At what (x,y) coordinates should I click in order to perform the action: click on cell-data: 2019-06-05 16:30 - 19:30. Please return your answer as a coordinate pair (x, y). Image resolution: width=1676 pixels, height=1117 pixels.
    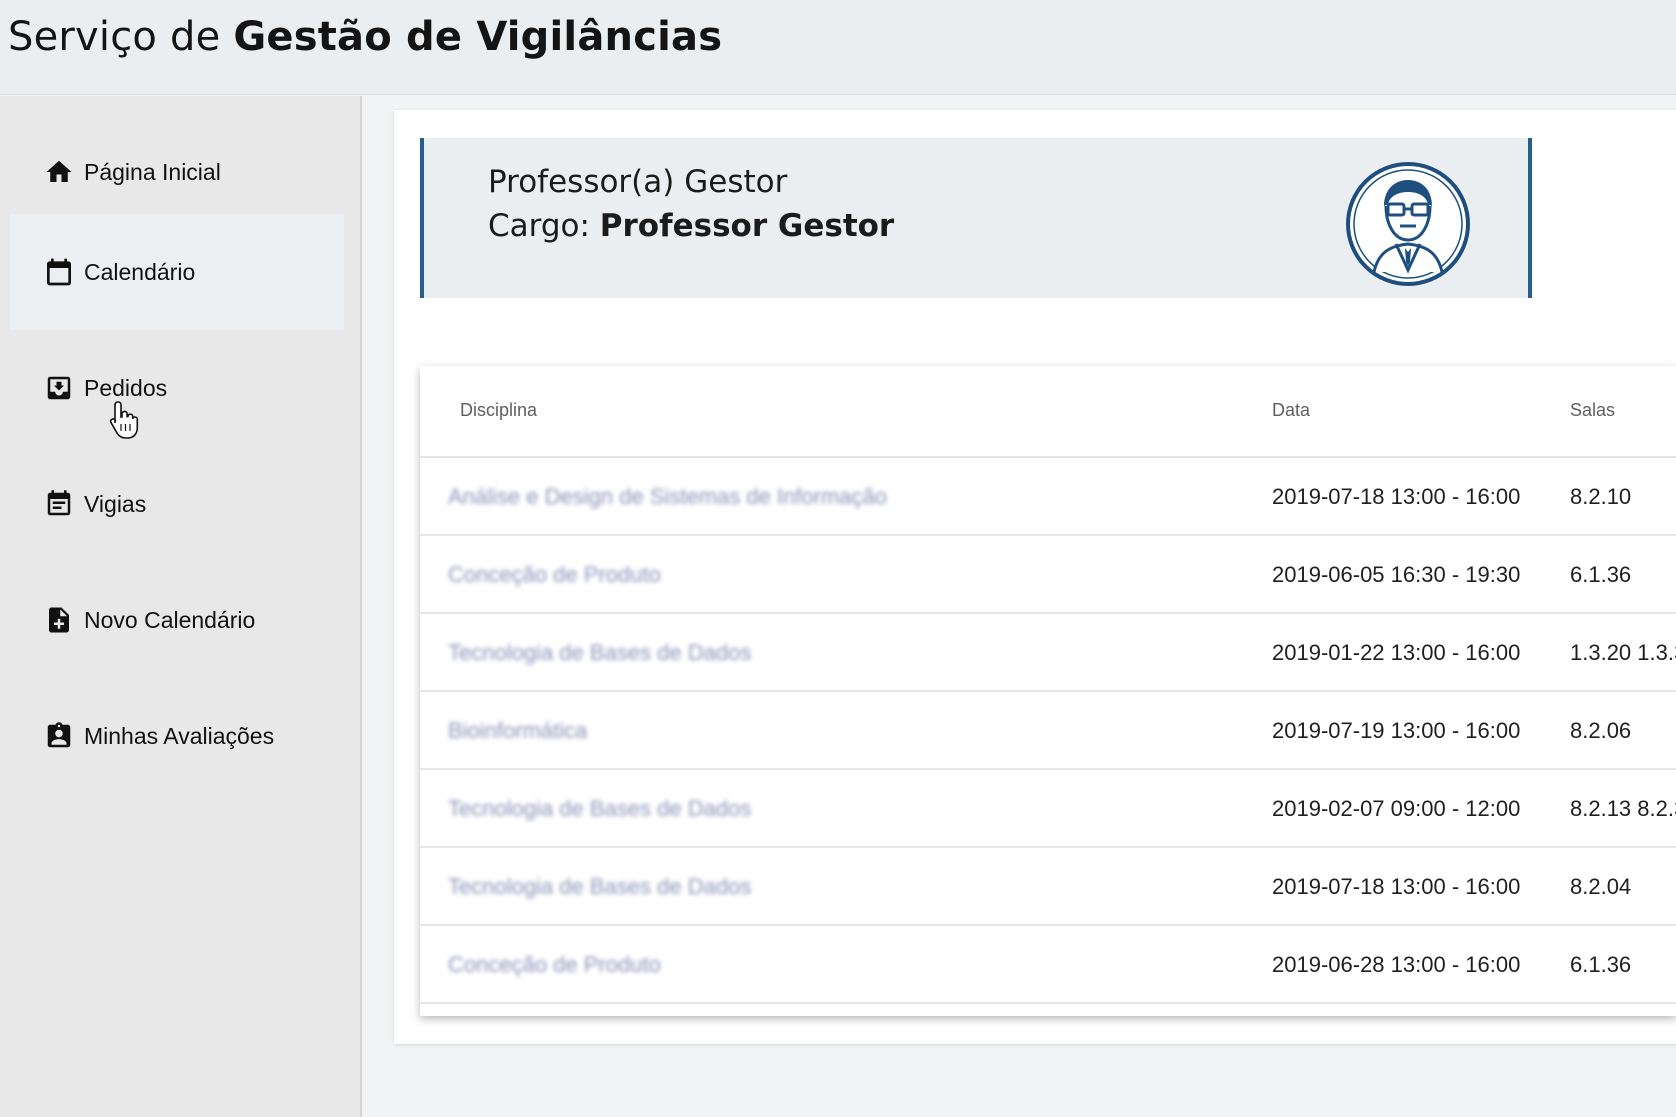
    Looking at the image, I should click on (1396, 574).